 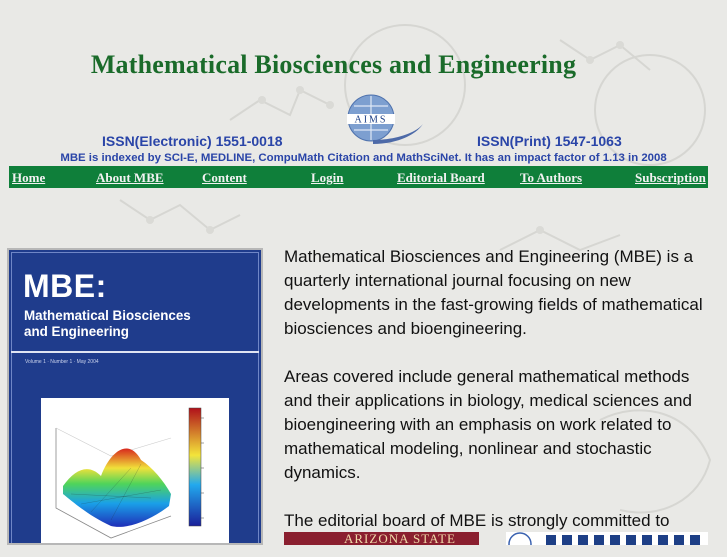 I want to click on asu-logo: ARIZONA STATE, so click(x=381, y=538).